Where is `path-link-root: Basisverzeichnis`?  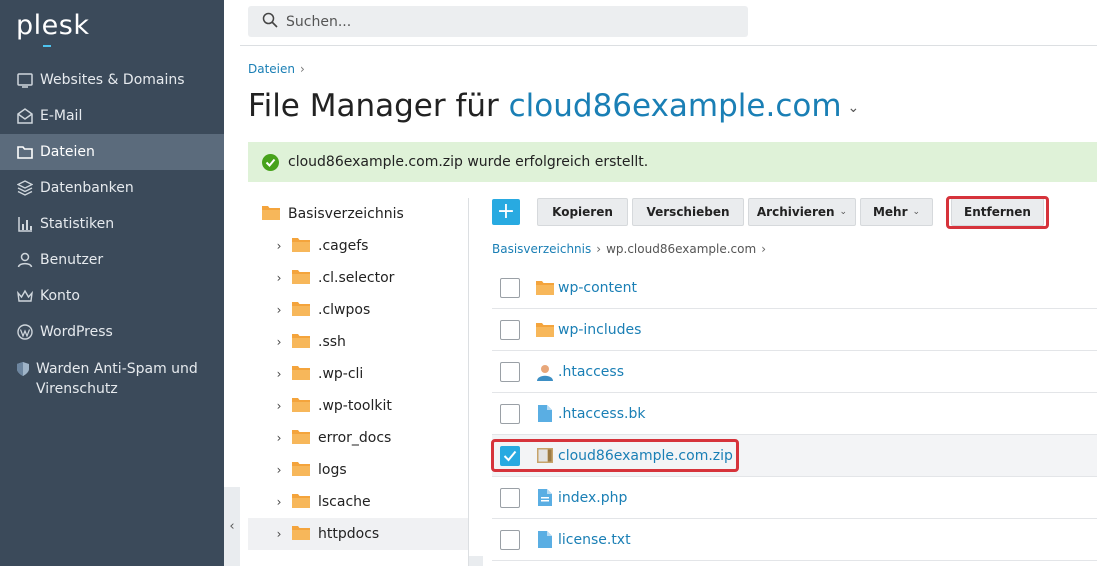
path-link-root: Basisverzeichnis is located at coordinates (541, 249).